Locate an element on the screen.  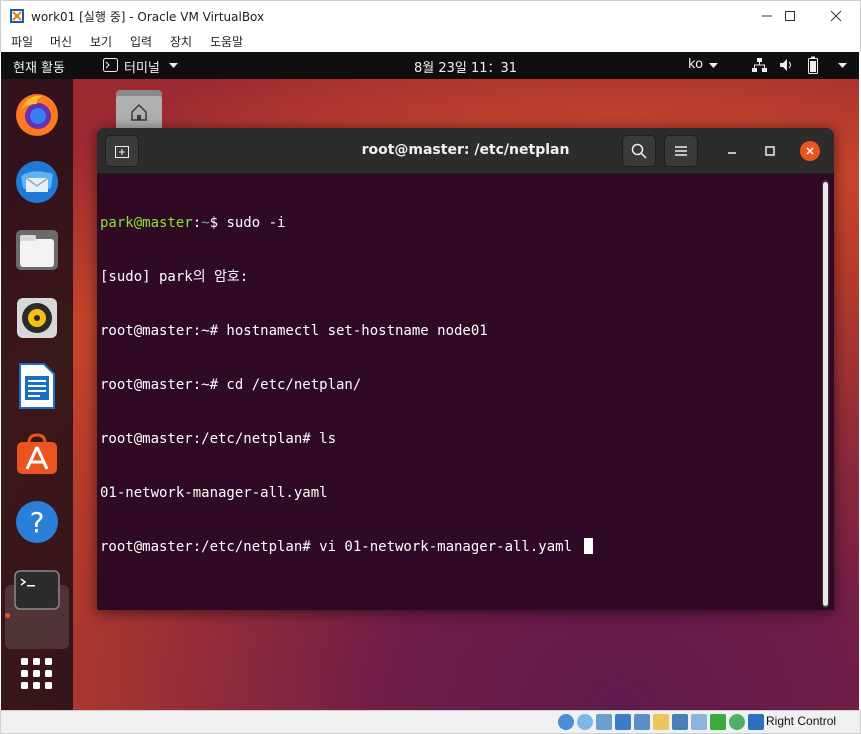
close-button is located at coordinates (836, 16).